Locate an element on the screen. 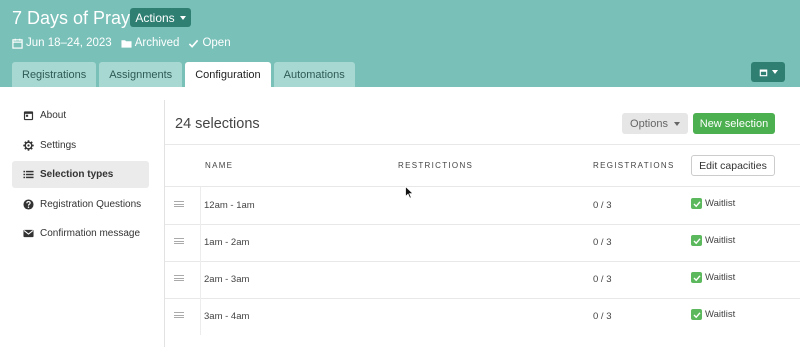  actions-label: Actions is located at coordinates (155, 17).